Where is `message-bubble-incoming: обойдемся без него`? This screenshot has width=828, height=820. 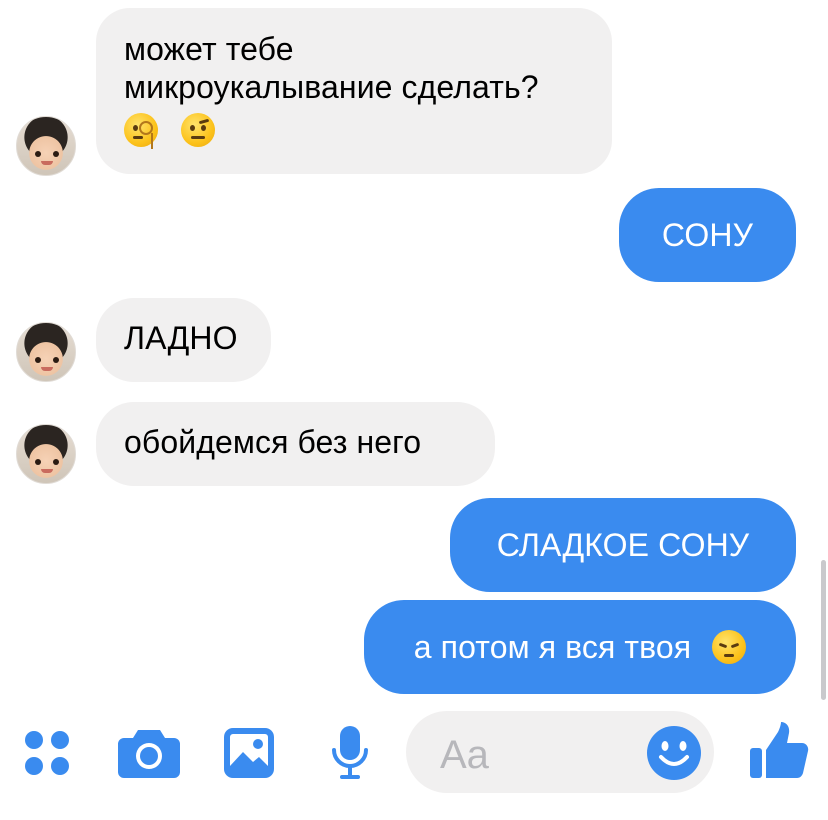 message-bubble-incoming: обойдемся без него is located at coordinates (295, 444).